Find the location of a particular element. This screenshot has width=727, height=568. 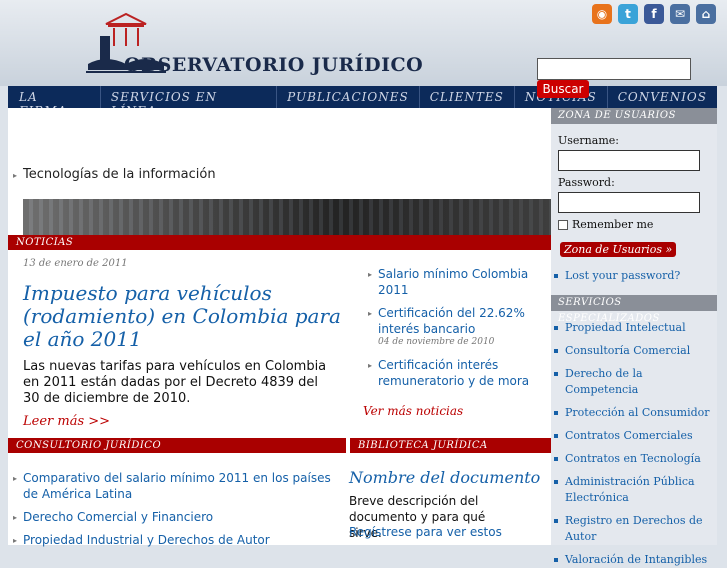

search-input is located at coordinates (614, 69).